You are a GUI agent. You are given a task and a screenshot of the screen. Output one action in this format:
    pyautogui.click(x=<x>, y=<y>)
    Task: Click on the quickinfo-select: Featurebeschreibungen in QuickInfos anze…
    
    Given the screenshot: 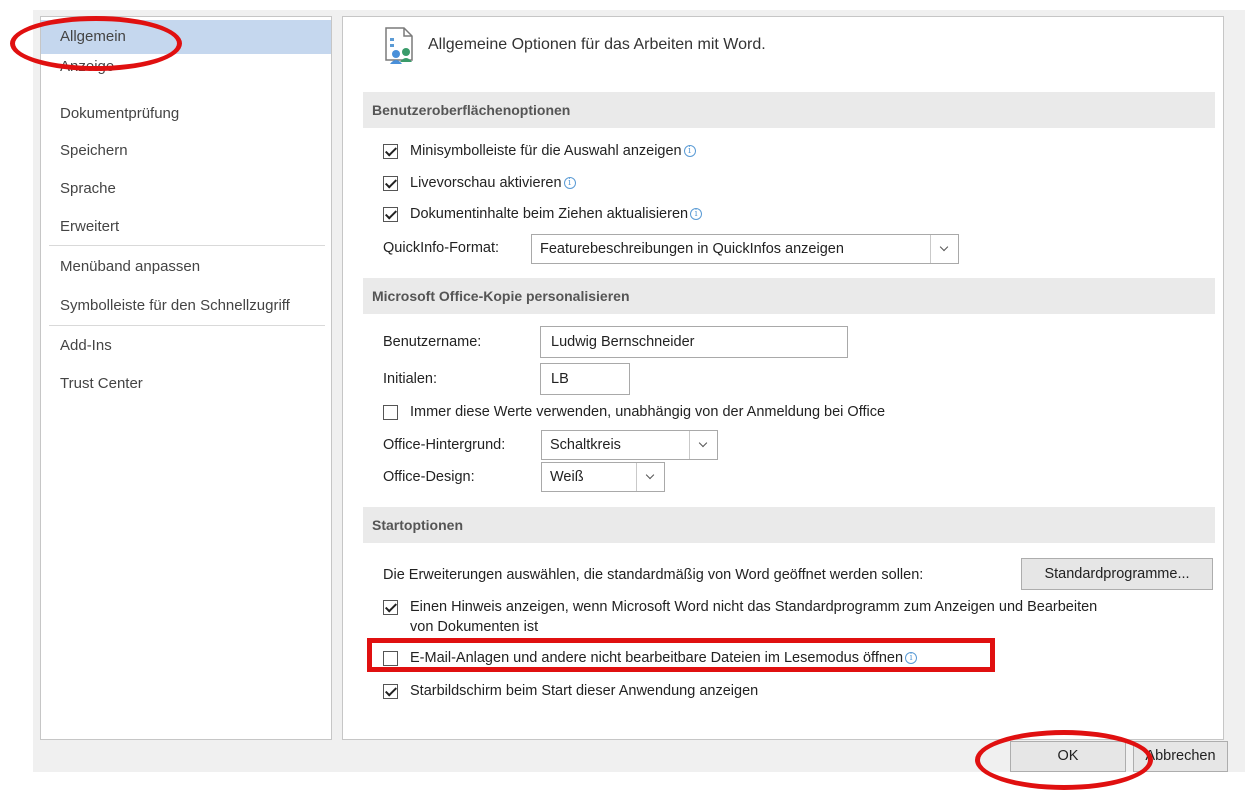 What is the action you would take?
    pyautogui.click(x=745, y=249)
    